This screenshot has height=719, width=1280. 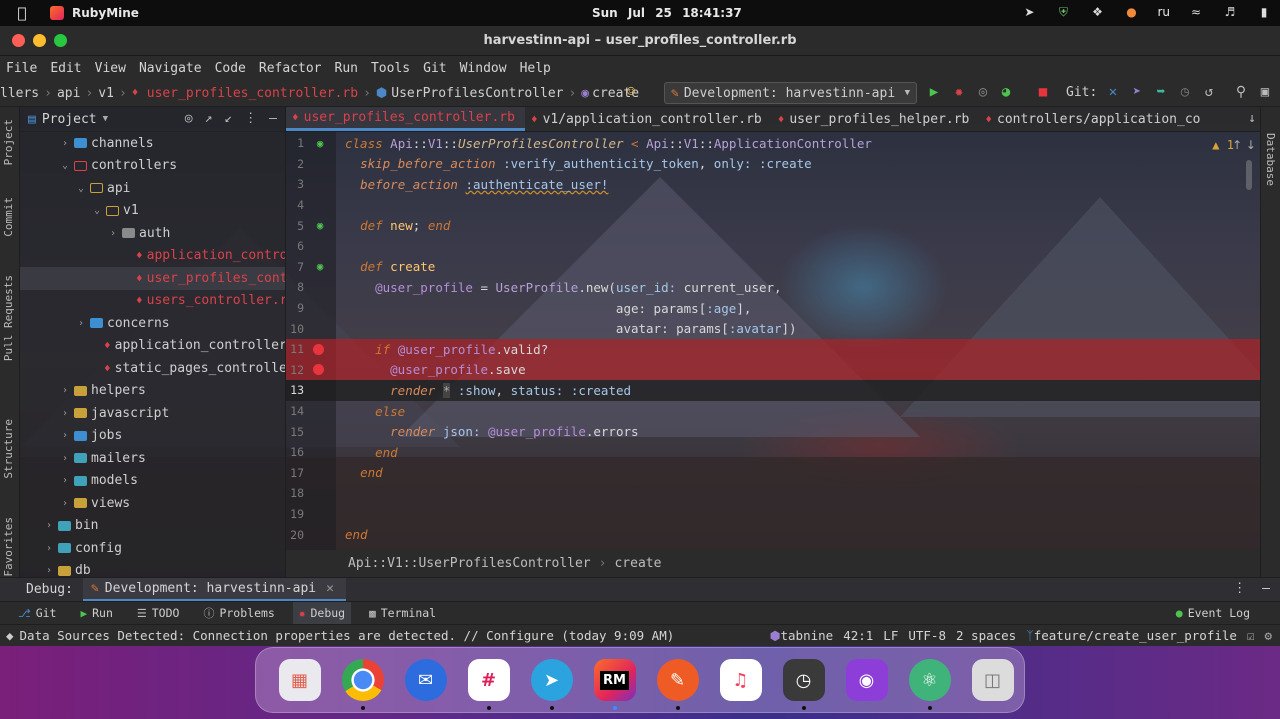 What do you see at coordinates (983, 92) in the screenshot?
I see `coverage-icon: ◎` at bounding box center [983, 92].